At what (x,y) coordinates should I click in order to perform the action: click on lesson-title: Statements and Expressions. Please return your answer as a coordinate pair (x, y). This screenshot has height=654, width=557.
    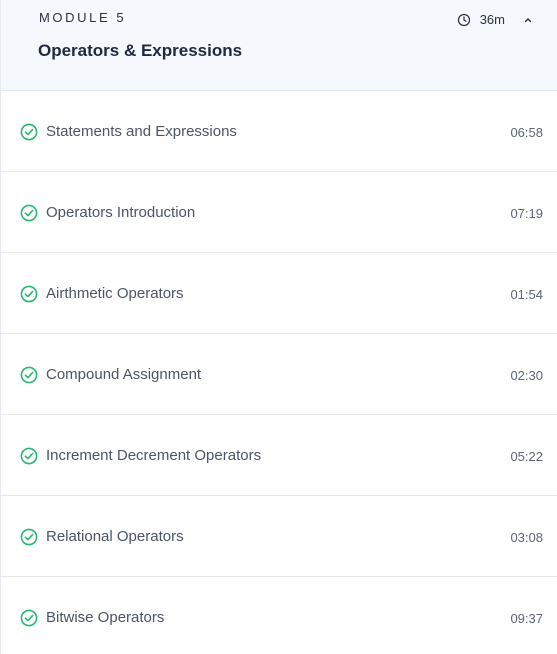
    Looking at the image, I should click on (141, 131).